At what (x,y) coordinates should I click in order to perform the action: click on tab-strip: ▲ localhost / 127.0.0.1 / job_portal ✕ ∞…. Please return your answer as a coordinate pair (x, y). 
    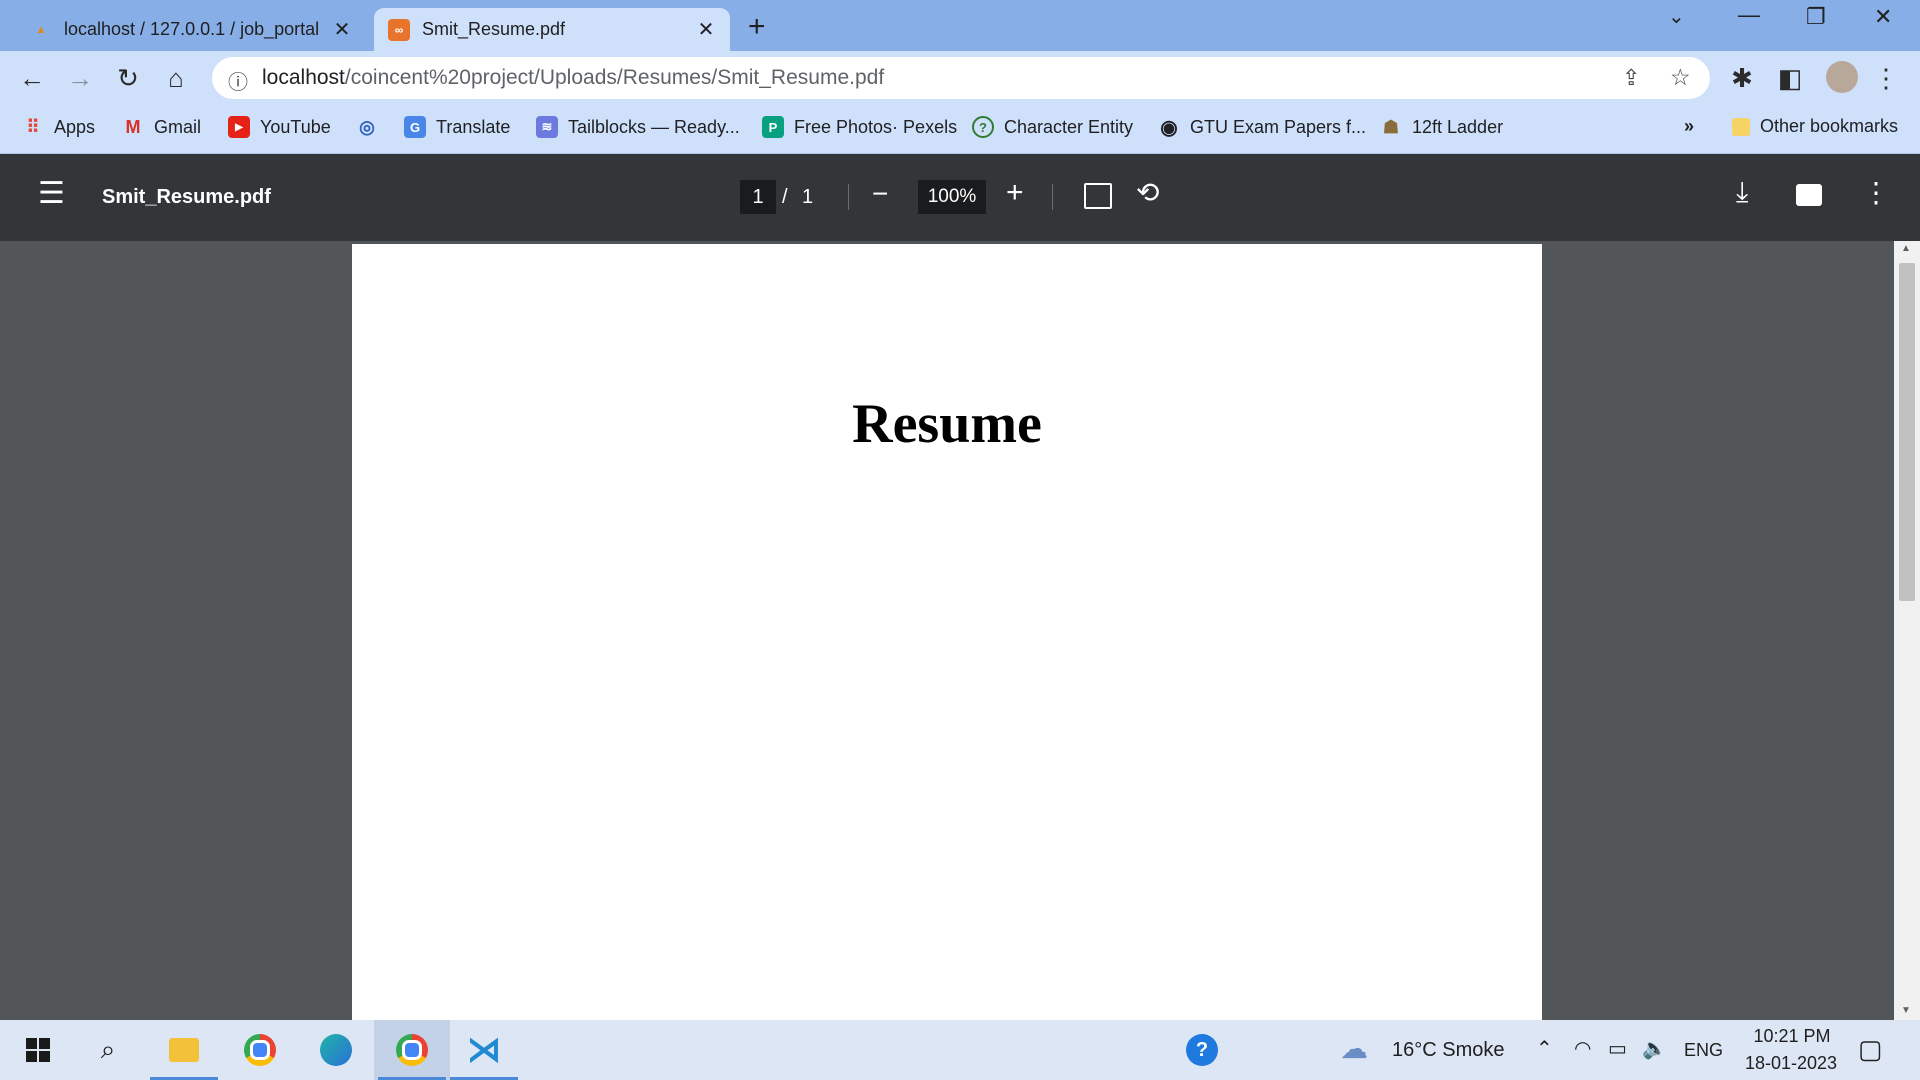
    Looking at the image, I should click on (960, 25).